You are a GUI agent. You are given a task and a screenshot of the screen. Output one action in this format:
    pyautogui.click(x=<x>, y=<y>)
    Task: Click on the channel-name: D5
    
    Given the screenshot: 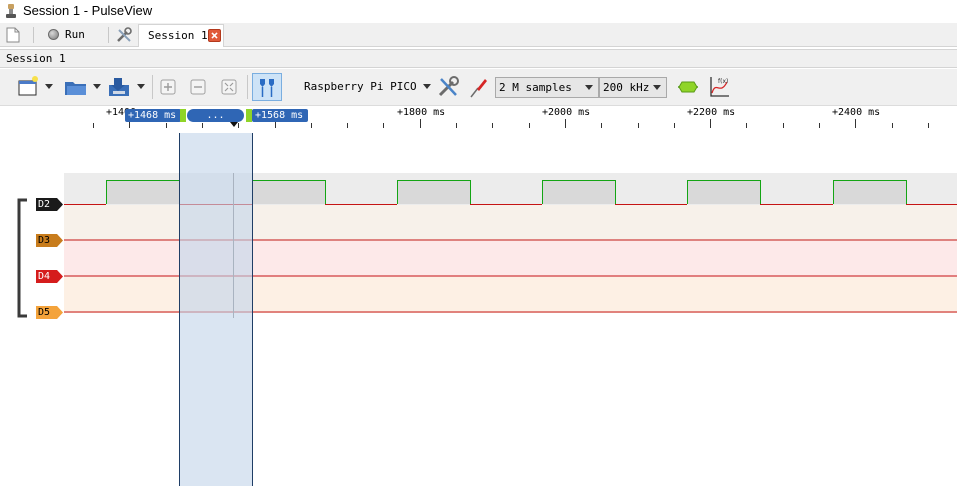 What is the action you would take?
    pyautogui.click(x=44, y=312)
    